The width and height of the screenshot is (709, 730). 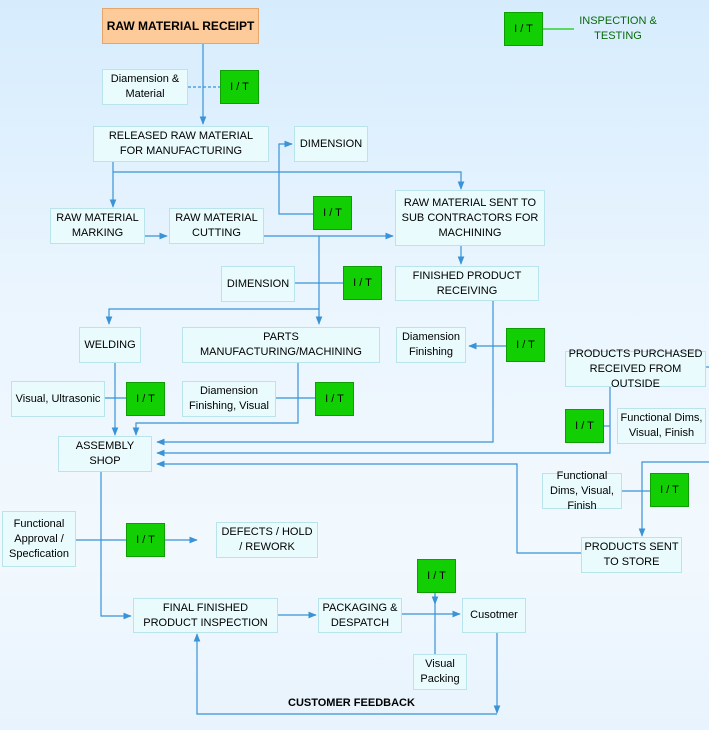 What do you see at coordinates (97, 226) in the screenshot?
I see `node-raw-material-marking: RAW MATERIAL MARKING` at bounding box center [97, 226].